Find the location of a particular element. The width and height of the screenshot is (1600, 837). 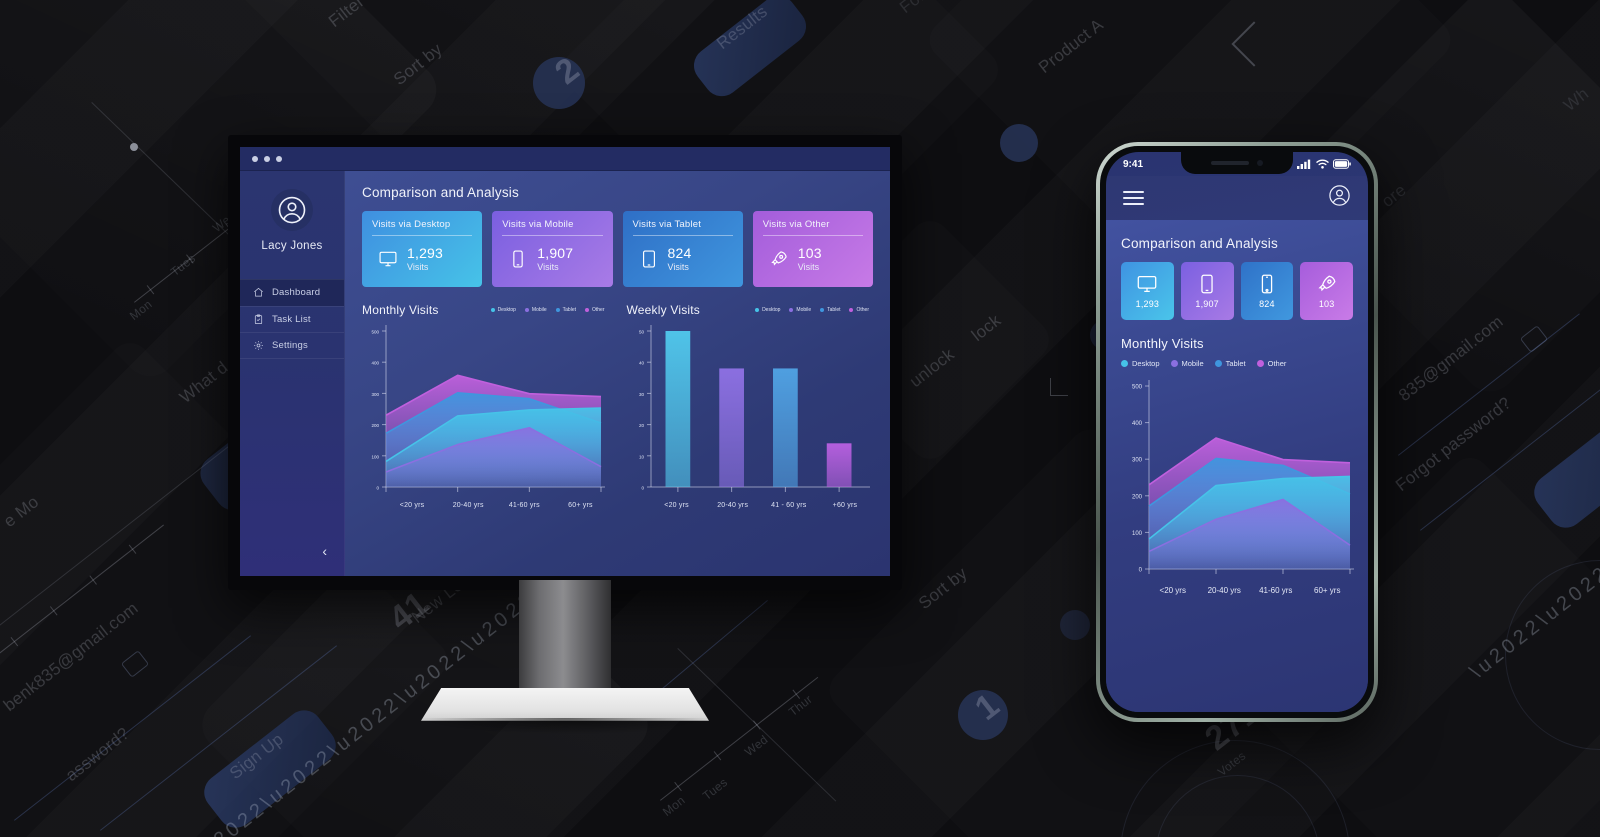

legend-label: Desktop is located at coordinates (506, 310).